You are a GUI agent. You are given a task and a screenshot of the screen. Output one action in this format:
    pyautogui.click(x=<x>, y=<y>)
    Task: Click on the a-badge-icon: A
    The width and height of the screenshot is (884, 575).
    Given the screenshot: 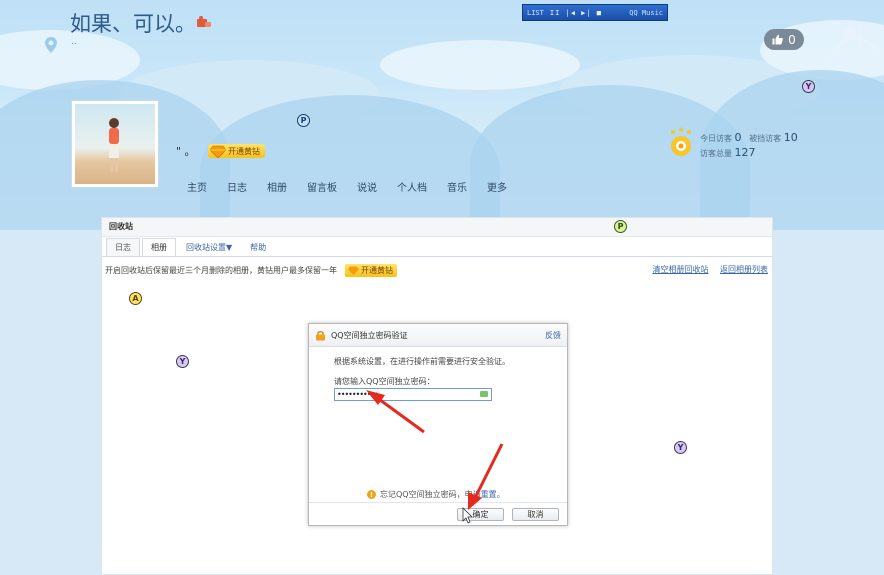 What is the action you would take?
    pyautogui.click(x=135, y=298)
    